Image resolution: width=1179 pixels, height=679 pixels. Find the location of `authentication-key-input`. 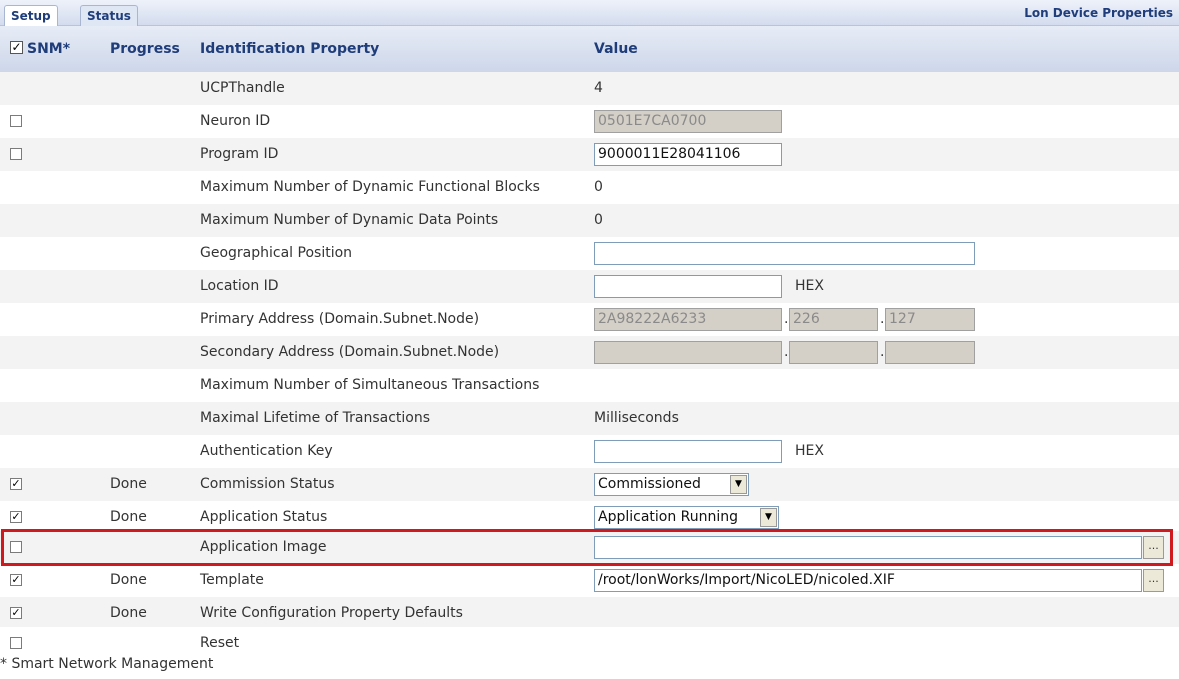

authentication-key-input is located at coordinates (688, 451).